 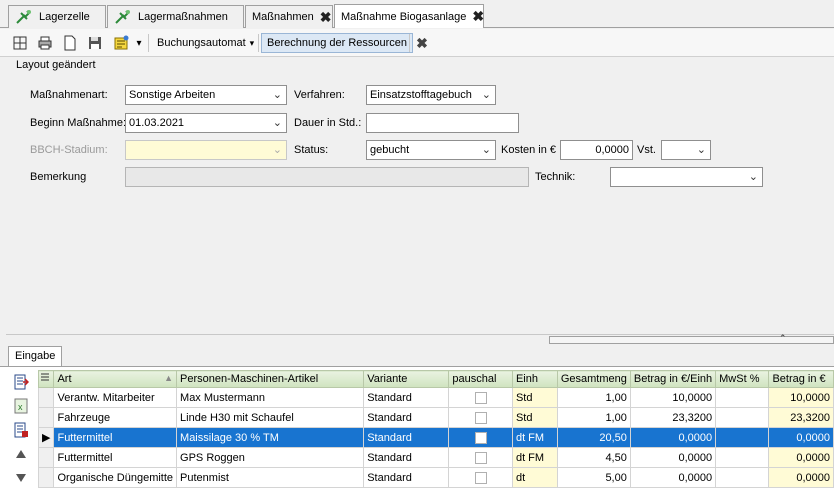 What do you see at coordinates (593, 477) in the screenshot?
I see `cell-menge: 5,00` at bounding box center [593, 477].